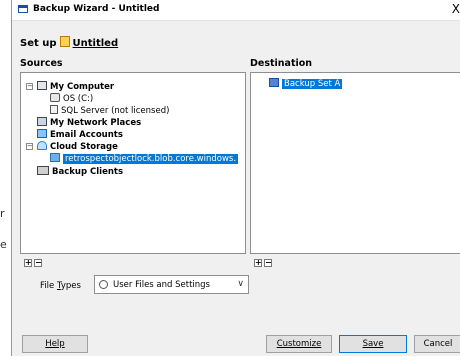 This screenshot has width=460, height=356. Describe the element at coordinates (80, 172) in the screenshot. I see `tree-item-backup-clients: Backup Clients` at that location.